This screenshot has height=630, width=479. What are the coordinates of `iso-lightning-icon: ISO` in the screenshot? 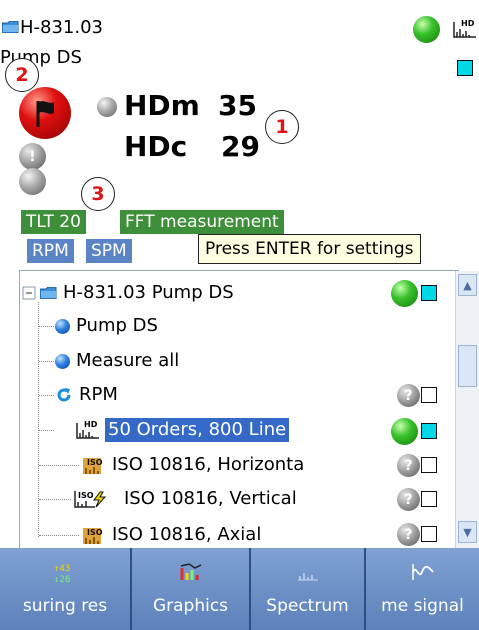 It's located at (90, 499).